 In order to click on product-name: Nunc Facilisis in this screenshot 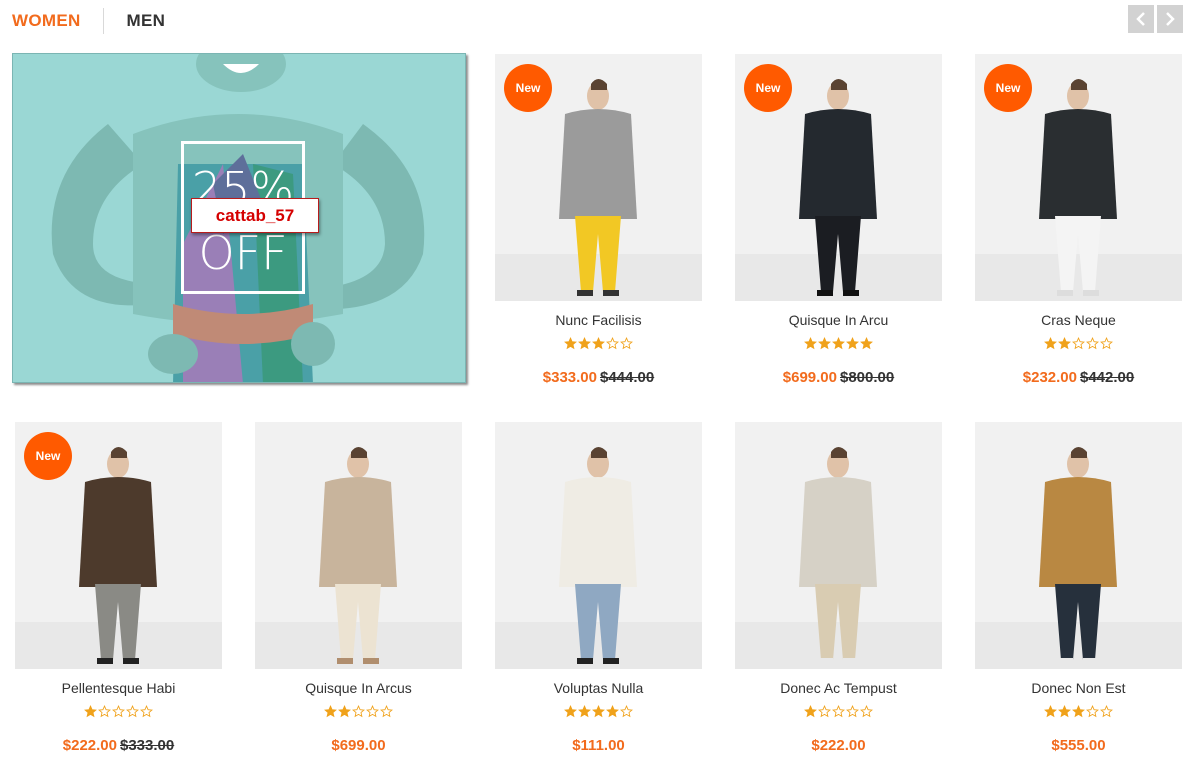, I will do `click(598, 320)`.